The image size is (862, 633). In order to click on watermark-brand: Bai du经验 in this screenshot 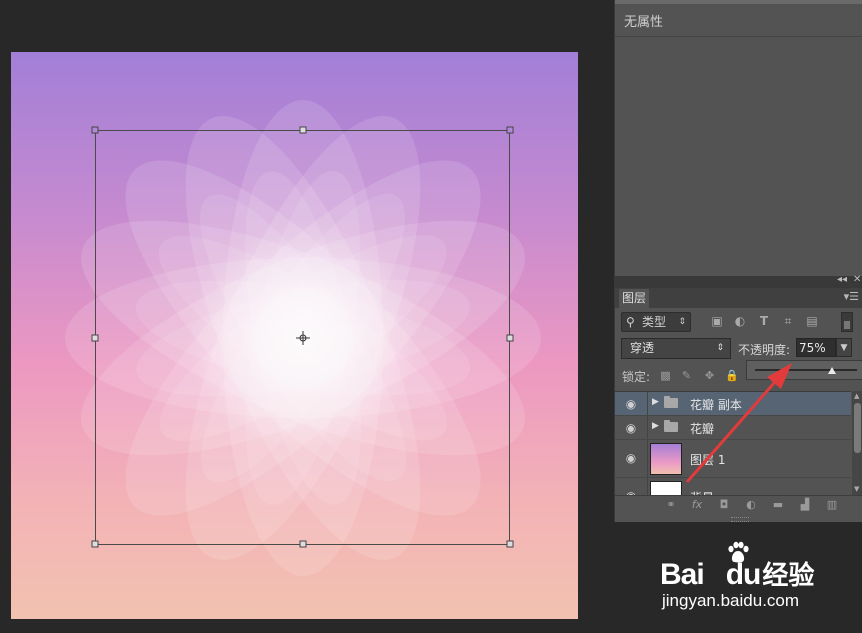, I will do `click(737, 573)`.